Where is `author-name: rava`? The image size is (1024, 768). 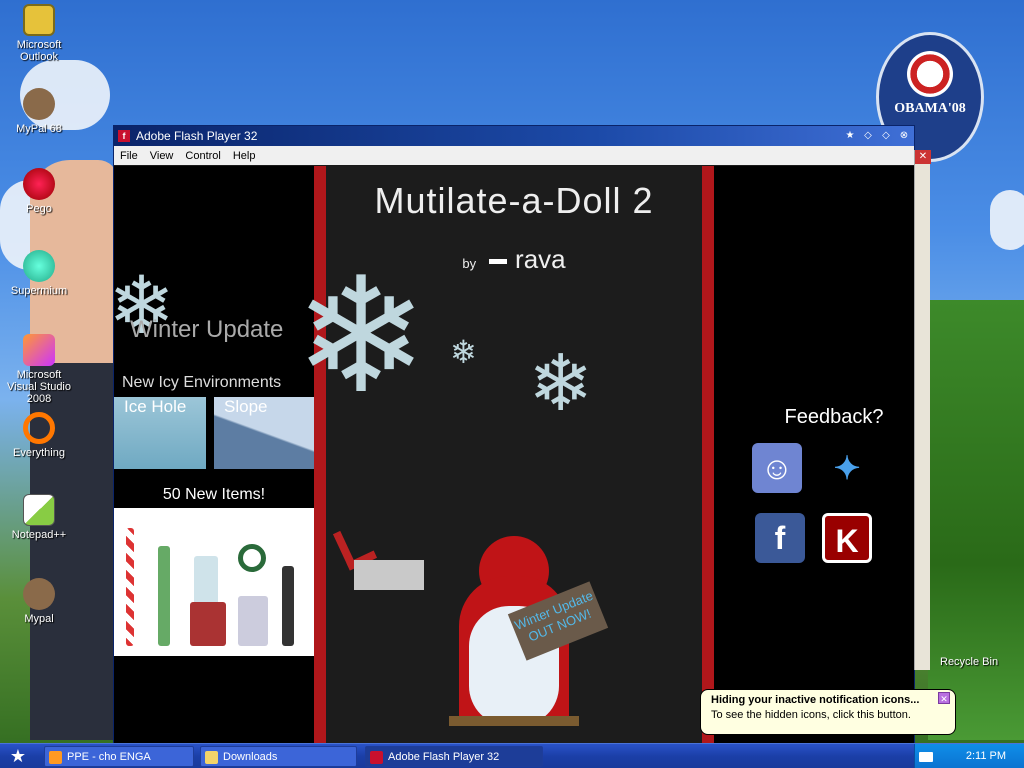
author-name: rava is located at coordinates (540, 259).